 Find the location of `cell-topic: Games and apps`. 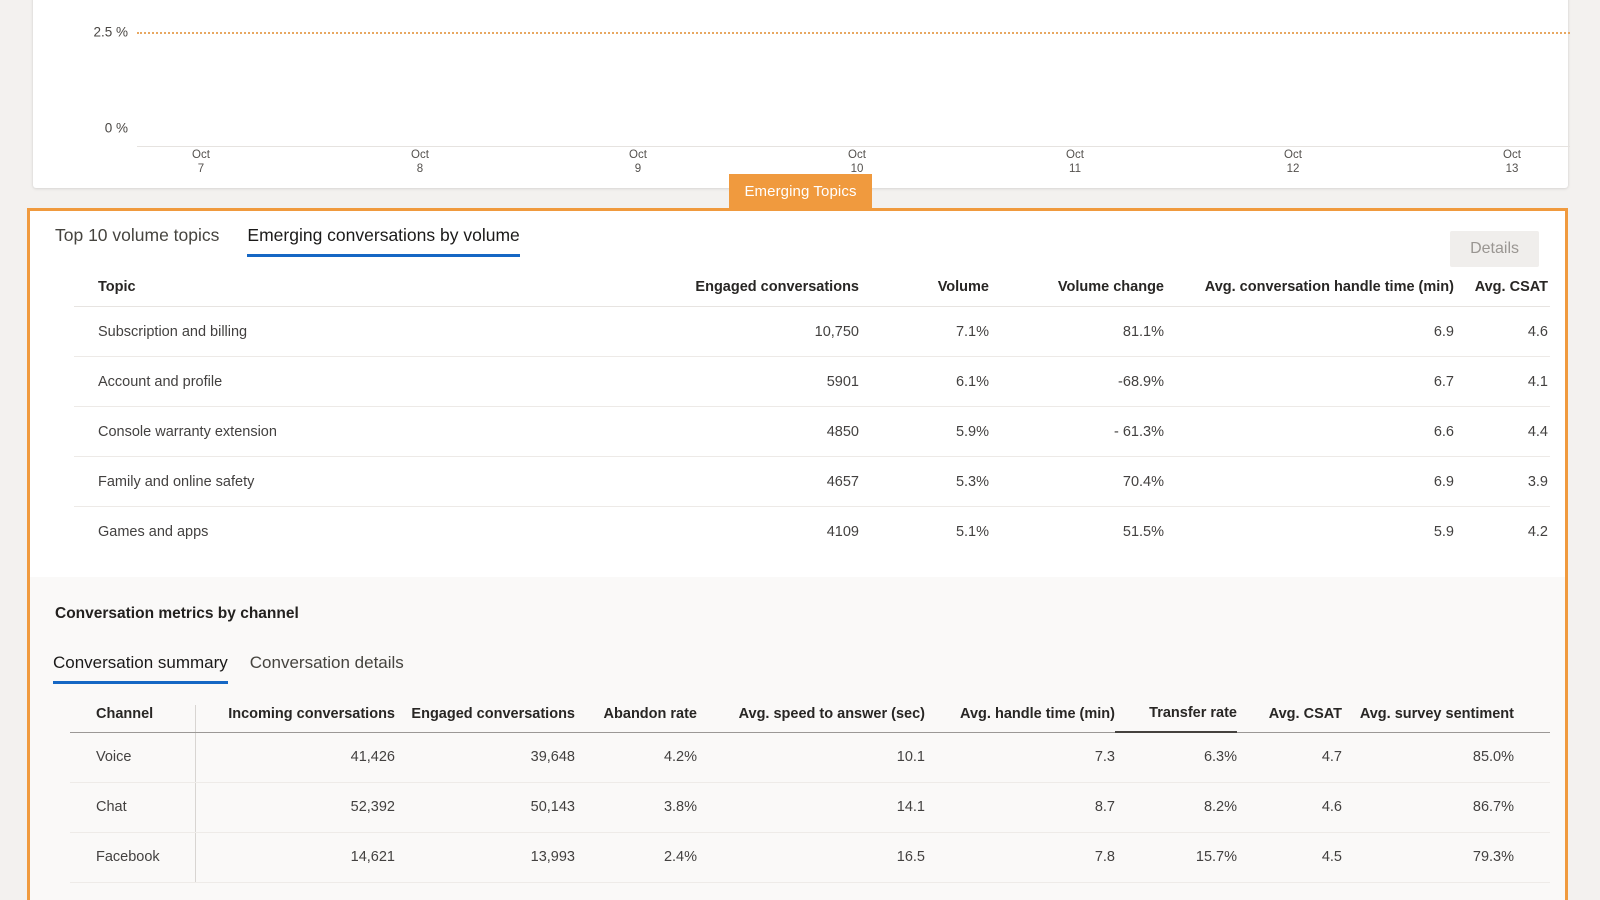

cell-topic: Games and apps is located at coordinates (153, 531).